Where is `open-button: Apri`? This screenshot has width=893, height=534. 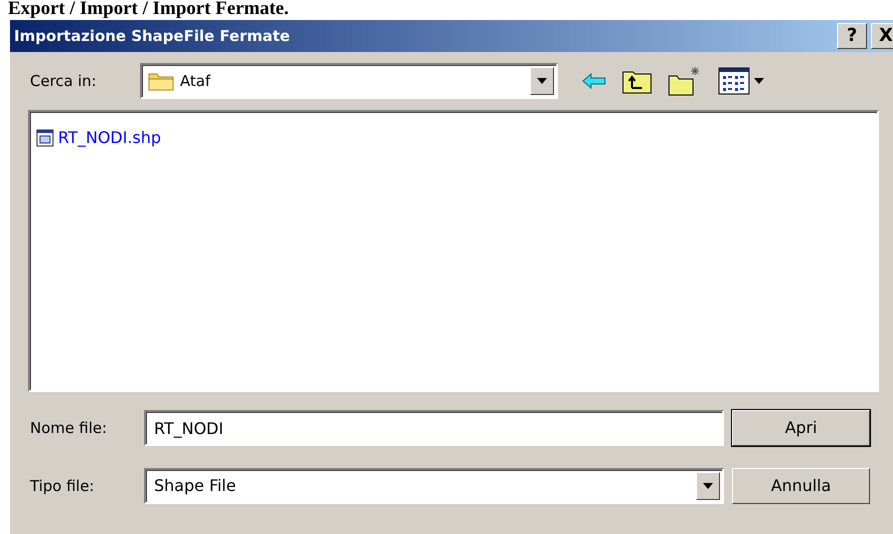 open-button: Apri is located at coordinates (801, 428).